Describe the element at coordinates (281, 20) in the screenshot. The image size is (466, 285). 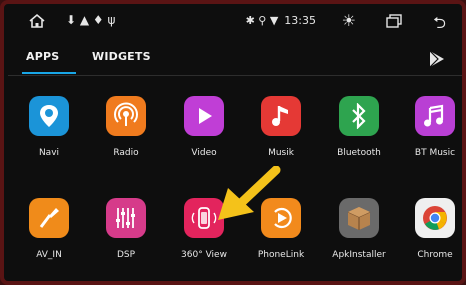
I see `system-status: ✱ ⚲ ▼ 13:35` at that location.